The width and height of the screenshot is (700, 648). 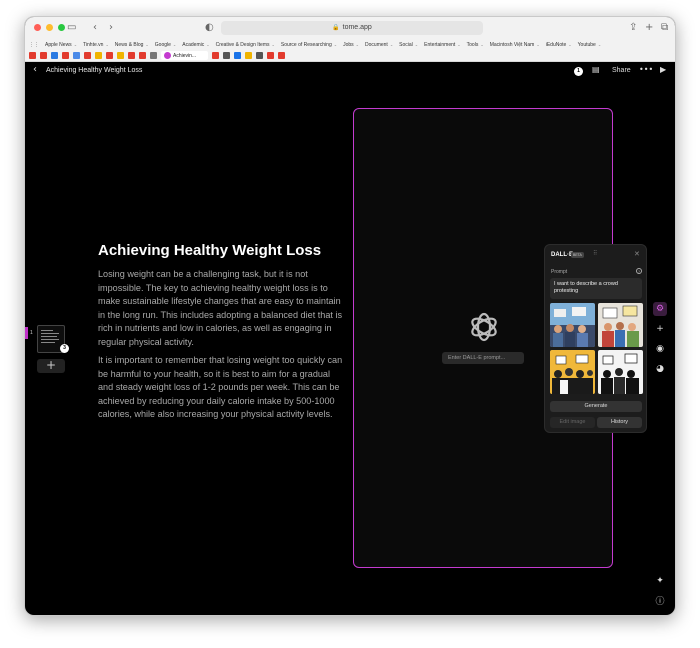 I want to click on tab-overview-icon: ⧉, so click(x=664, y=28).